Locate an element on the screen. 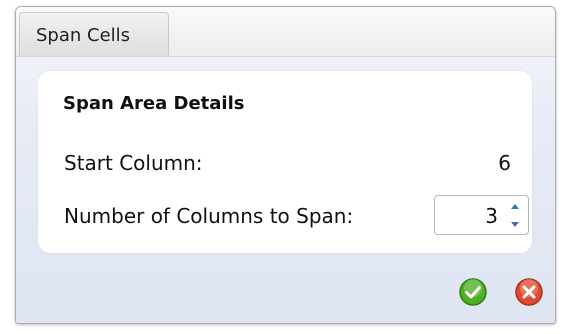 Image resolution: width=576 pixels, height=334 pixels. cancel-button is located at coordinates (529, 292).